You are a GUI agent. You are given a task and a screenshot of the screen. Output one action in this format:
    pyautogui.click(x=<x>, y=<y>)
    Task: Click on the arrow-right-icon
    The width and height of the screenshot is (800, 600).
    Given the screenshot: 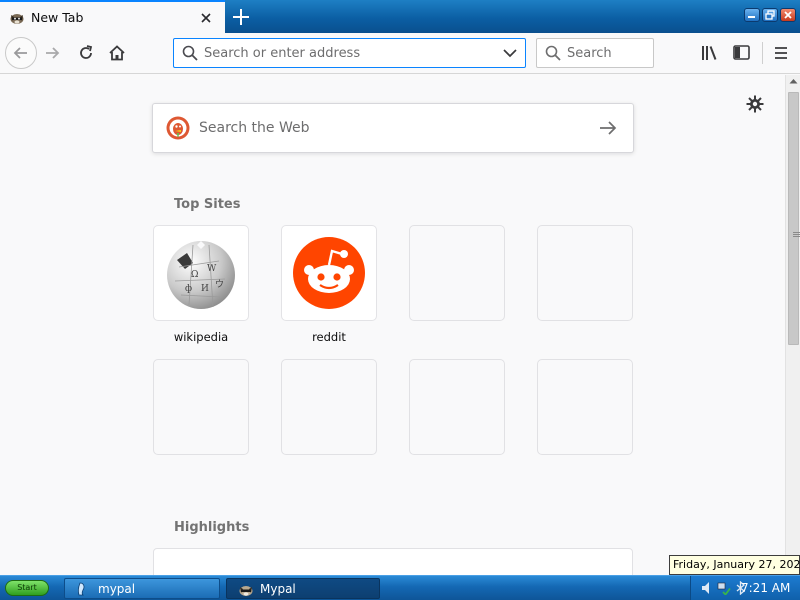 What is the action you would take?
    pyautogui.click(x=608, y=128)
    